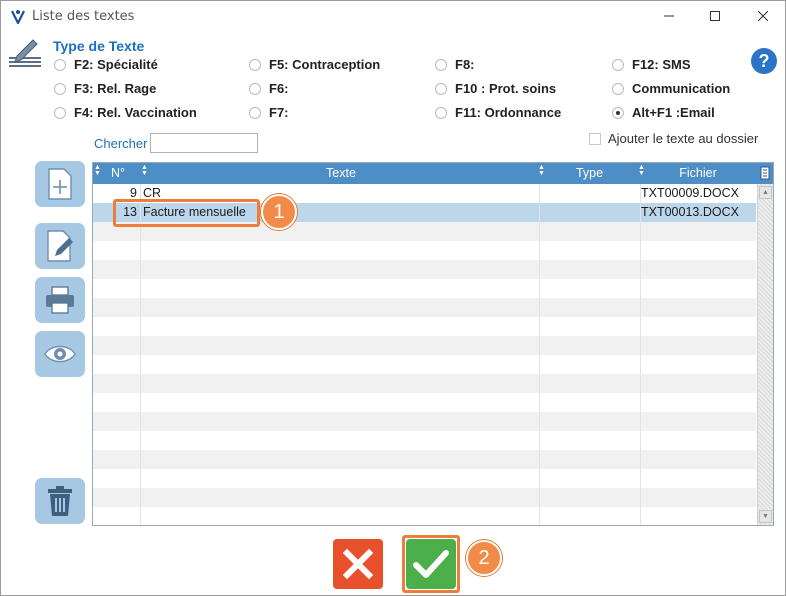  I want to click on highlight-selected-row, so click(186, 213).